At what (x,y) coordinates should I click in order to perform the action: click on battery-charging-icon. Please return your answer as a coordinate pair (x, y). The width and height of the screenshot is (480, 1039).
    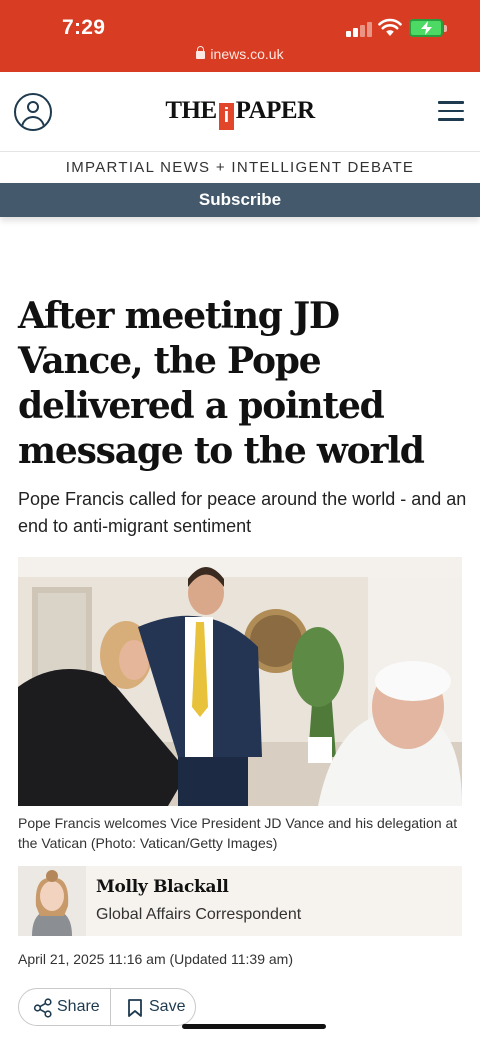
    Looking at the image, I should click on (428, 28).